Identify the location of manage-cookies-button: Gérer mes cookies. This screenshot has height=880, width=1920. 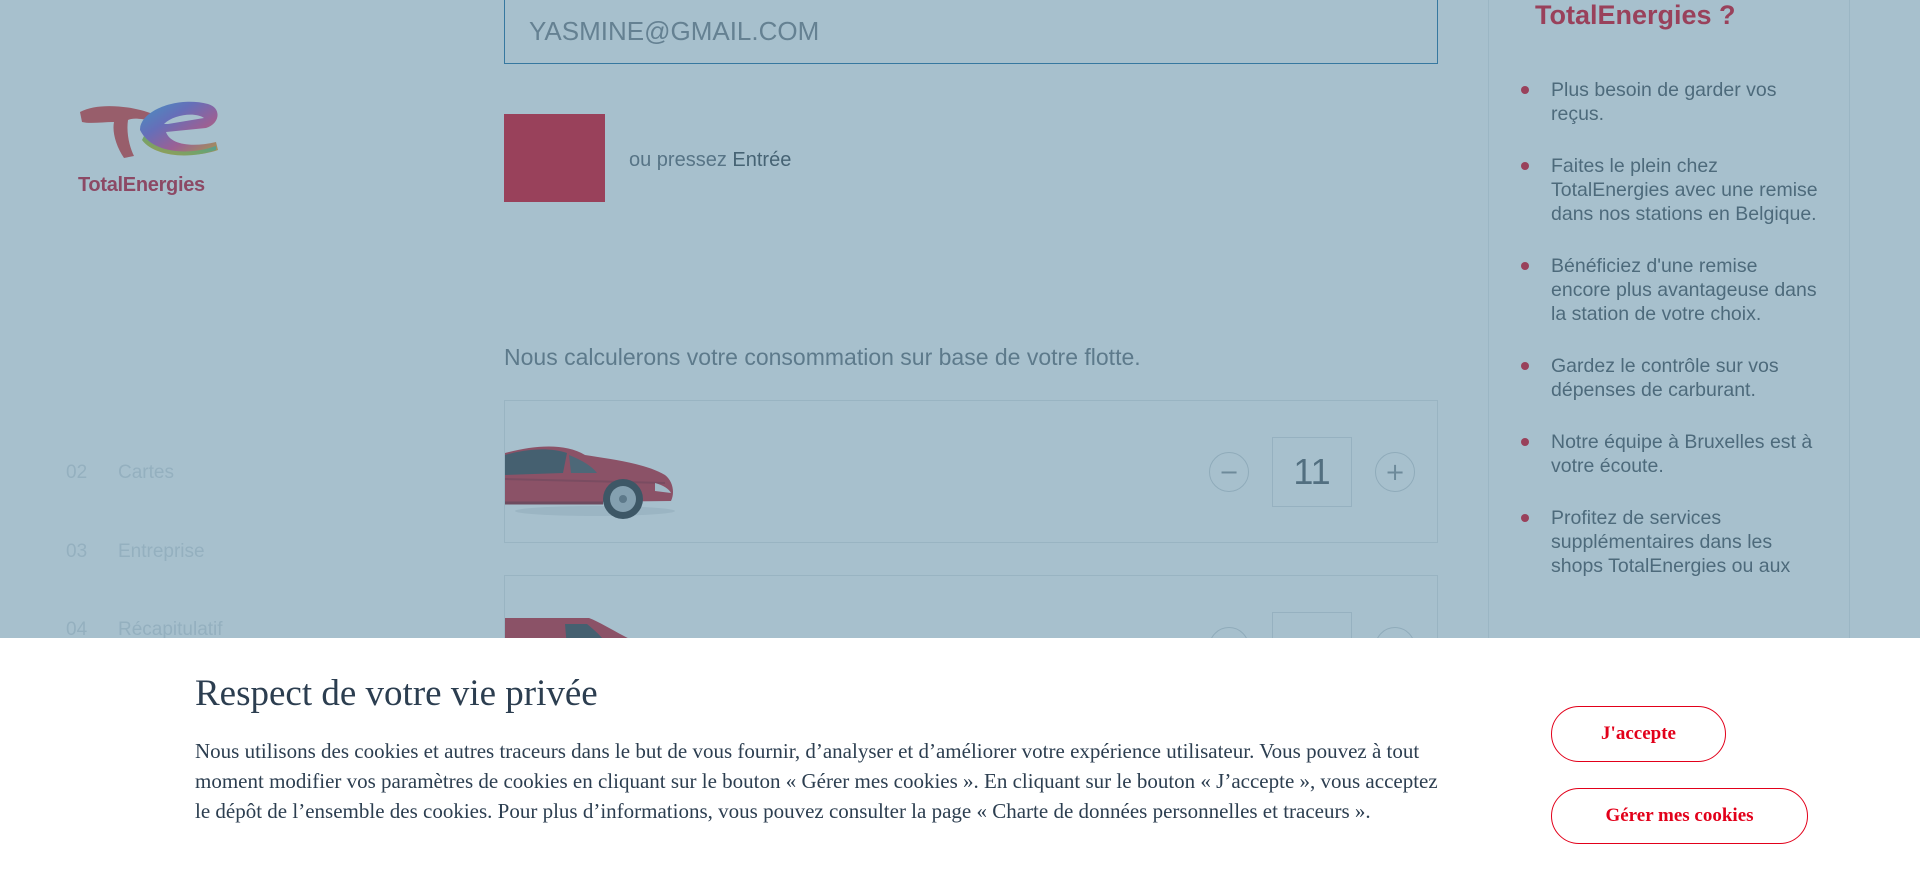
(1679, 816).